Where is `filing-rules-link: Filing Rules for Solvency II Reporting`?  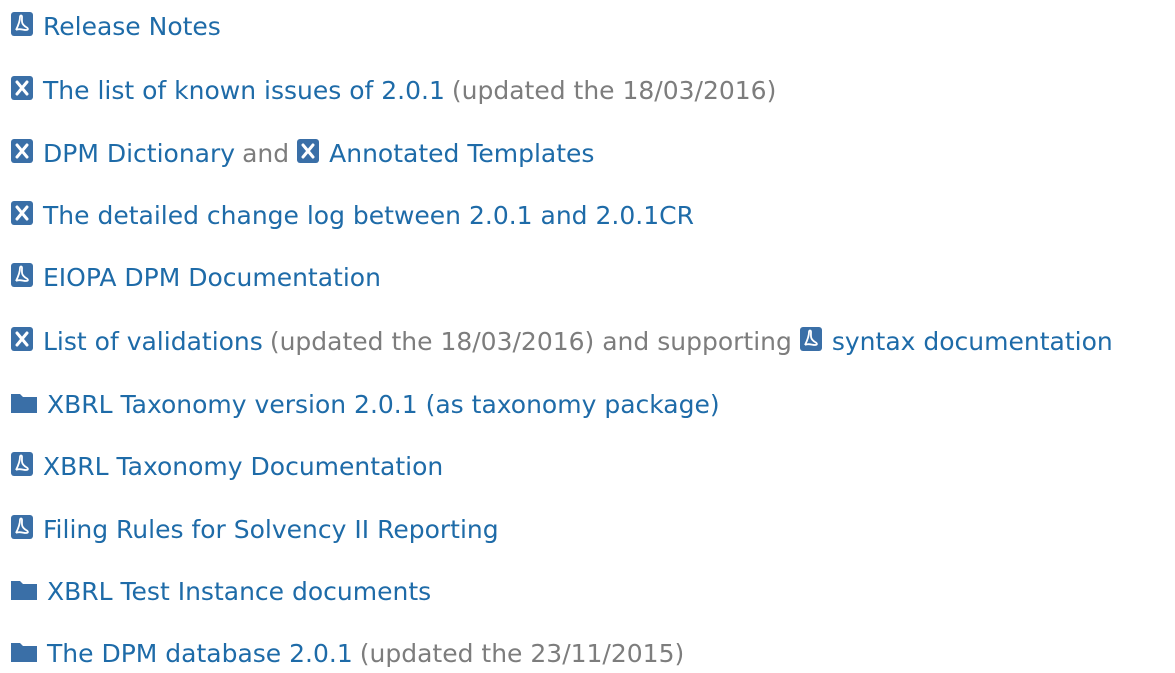
filing-rules-link: Filing Rules for Solvency II Reporting is located at coordinates (271, 529).